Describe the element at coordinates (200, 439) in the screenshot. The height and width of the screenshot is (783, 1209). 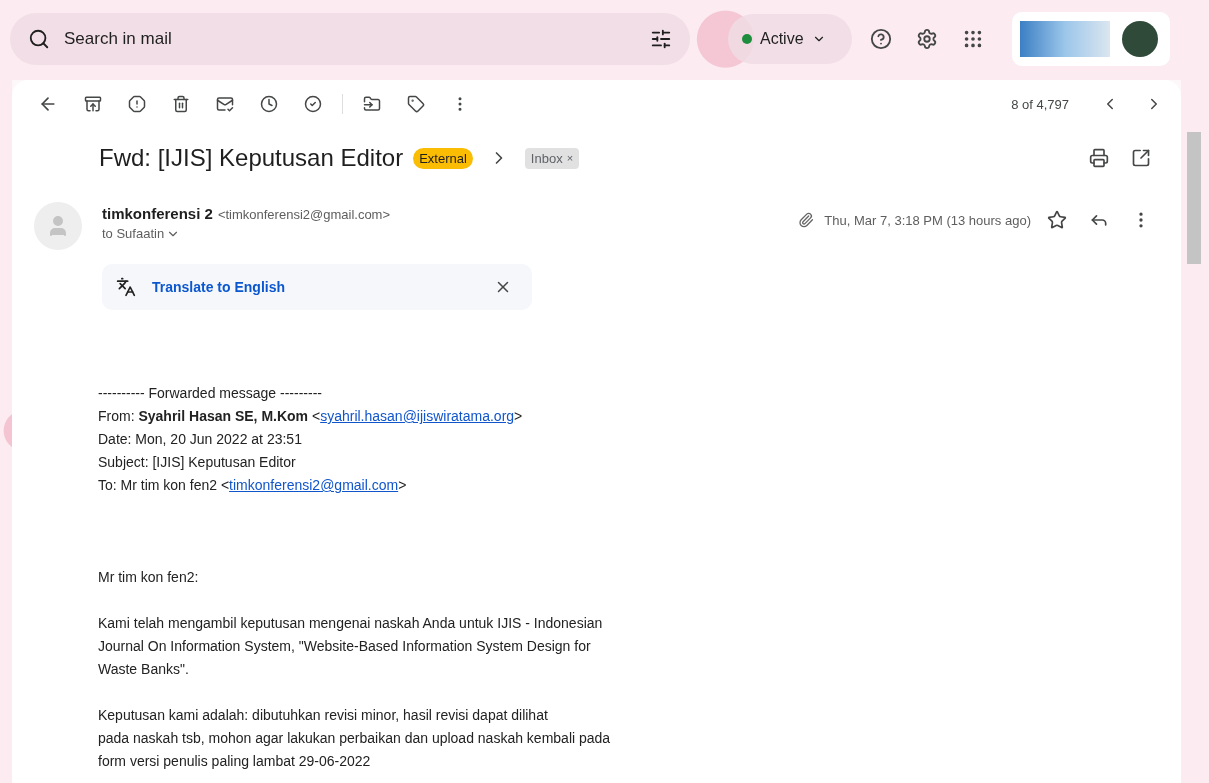
I see `header-line: Date: Mon, 20 Jun 2022 at 23:51` at that location.